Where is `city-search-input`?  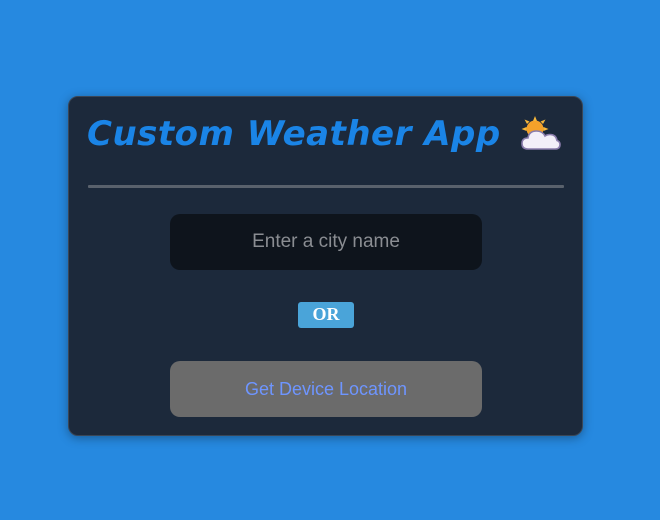
city-search-input is located at coordinates (326, 242).